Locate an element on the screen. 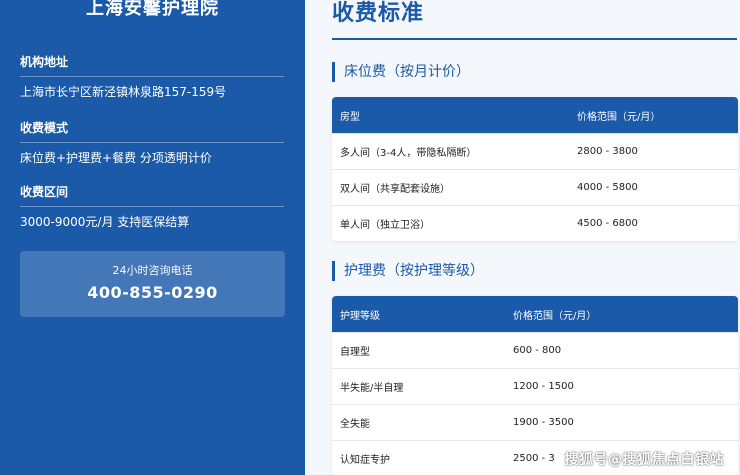 This screenshot has height=475, width=740. price-cell: 600 - 800 is located at coordinates (537, 350).